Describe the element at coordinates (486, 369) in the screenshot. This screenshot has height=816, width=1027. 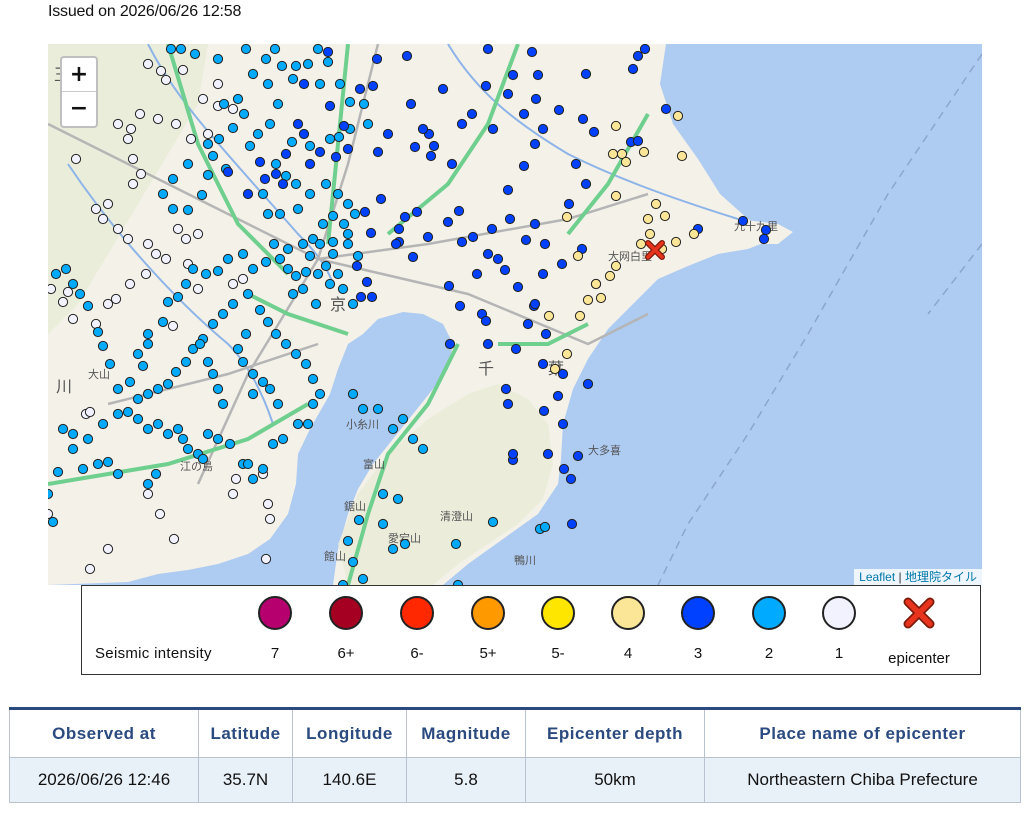
I see `place-label: 千` at that location.